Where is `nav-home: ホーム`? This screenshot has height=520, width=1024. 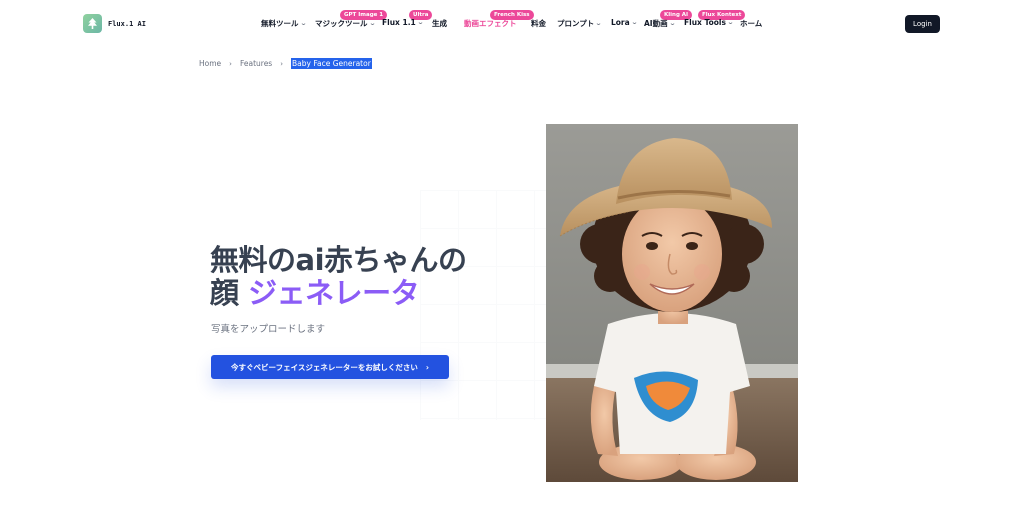
nav-home: ホーム is located at coordinates (751, 23).